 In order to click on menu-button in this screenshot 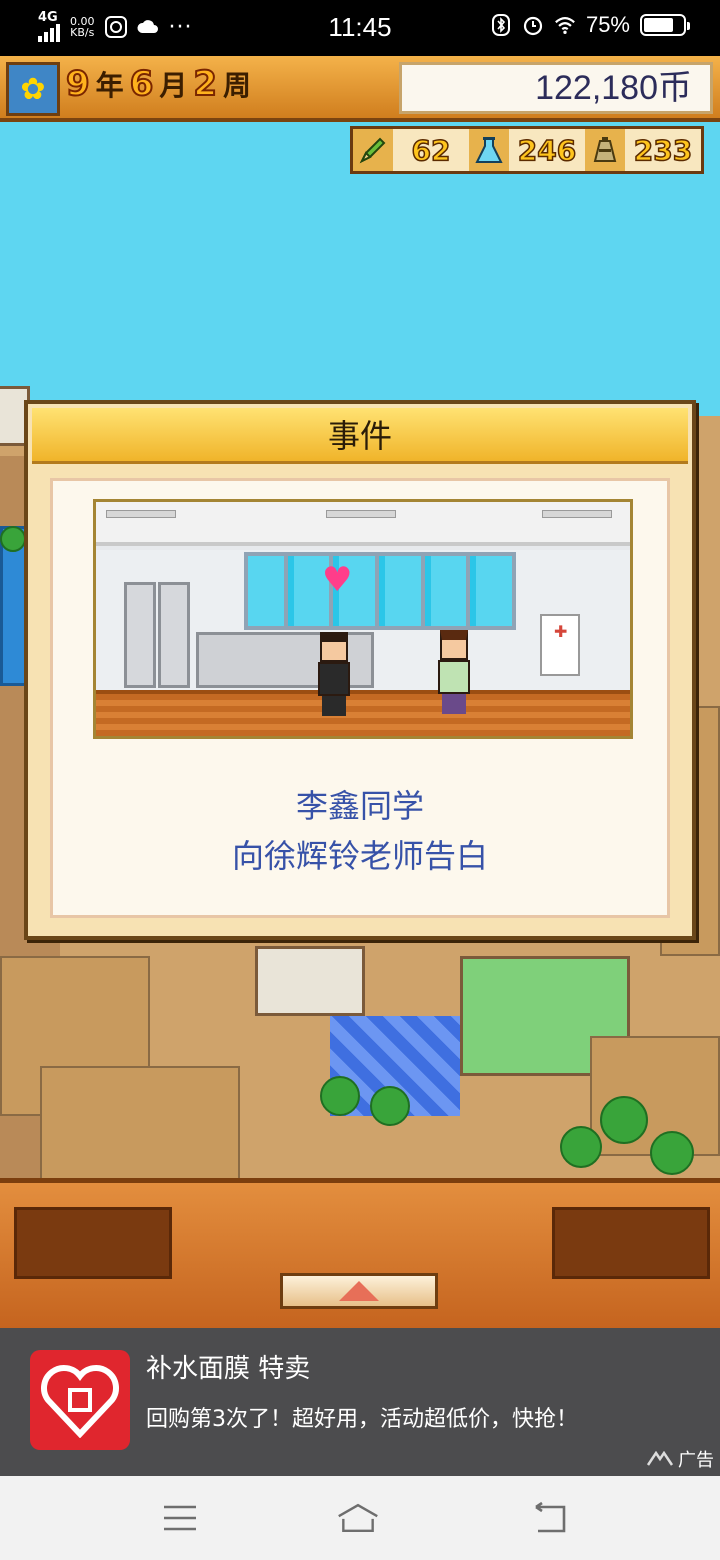, I will do `click(180, 1518)`.